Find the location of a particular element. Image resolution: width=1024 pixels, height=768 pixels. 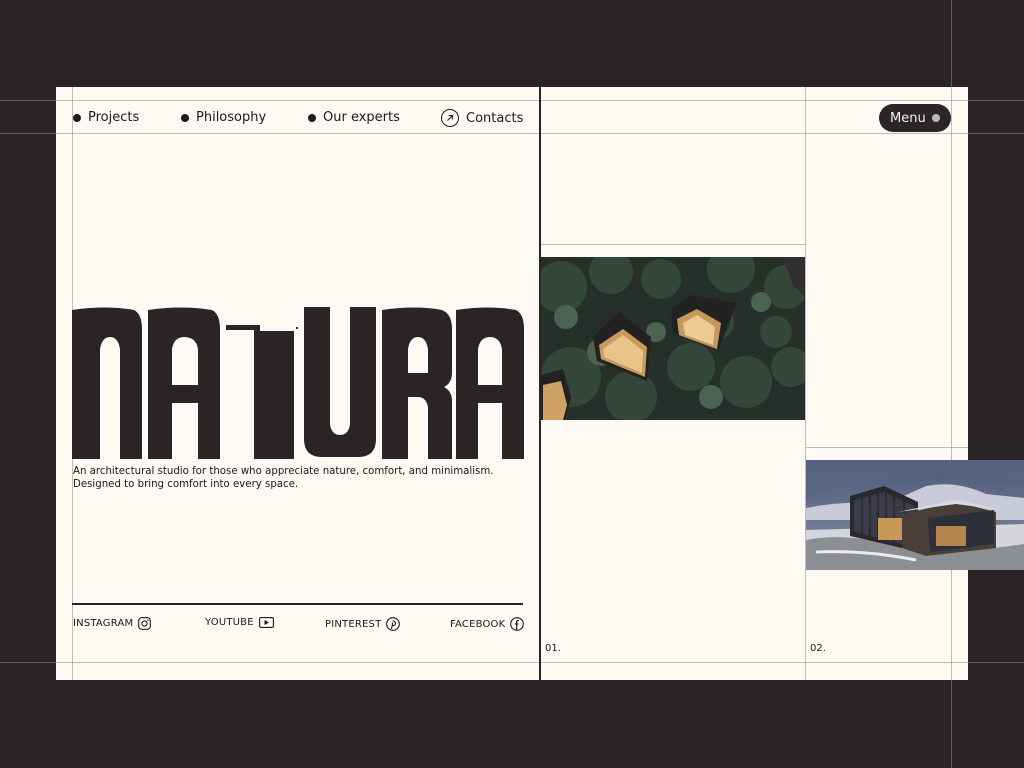

nav-our-experts: Our experts is located at coordinates (354, 117).